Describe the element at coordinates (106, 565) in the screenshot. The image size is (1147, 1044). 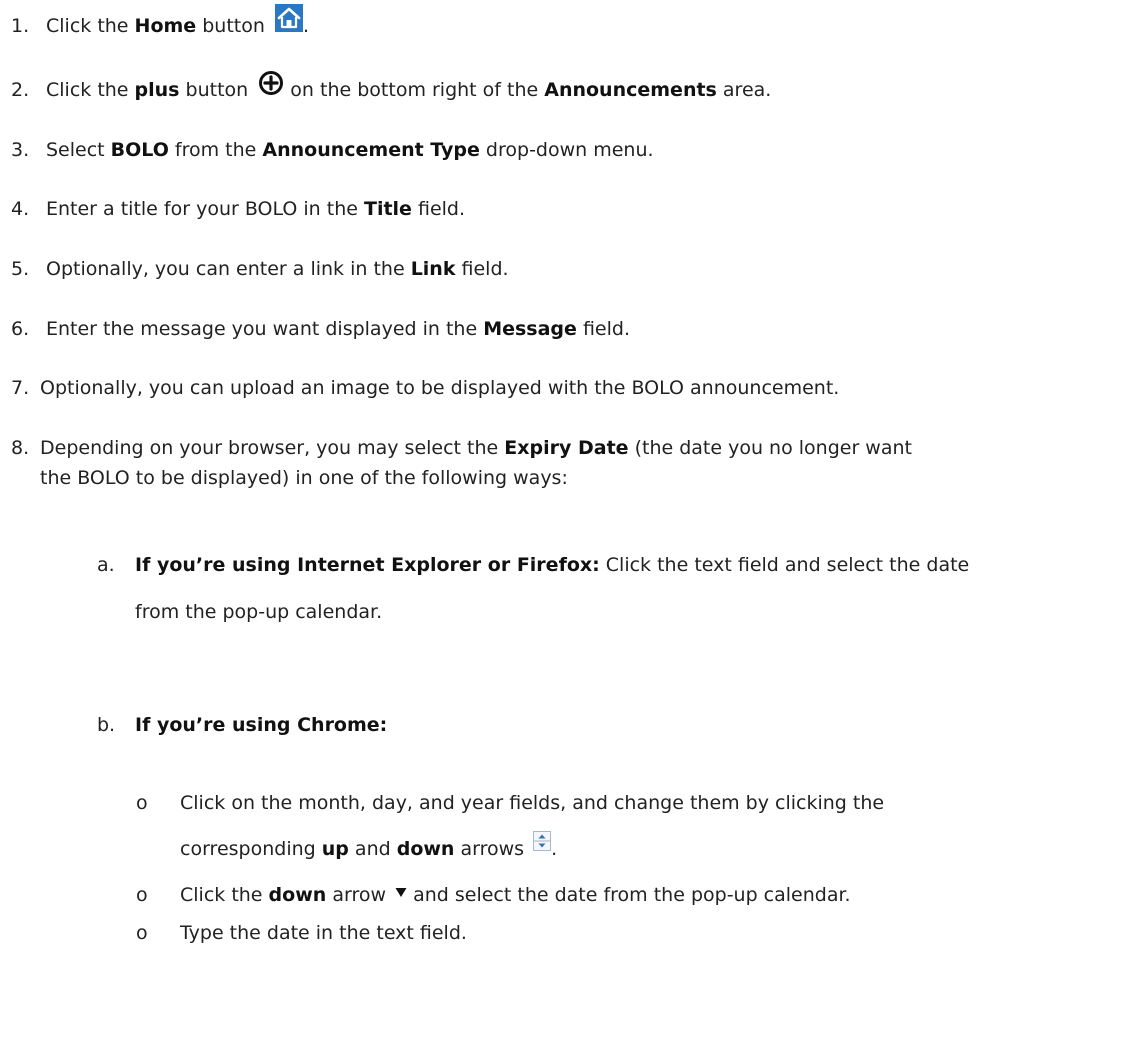
I see `sub-item-letter: a.` at that location.